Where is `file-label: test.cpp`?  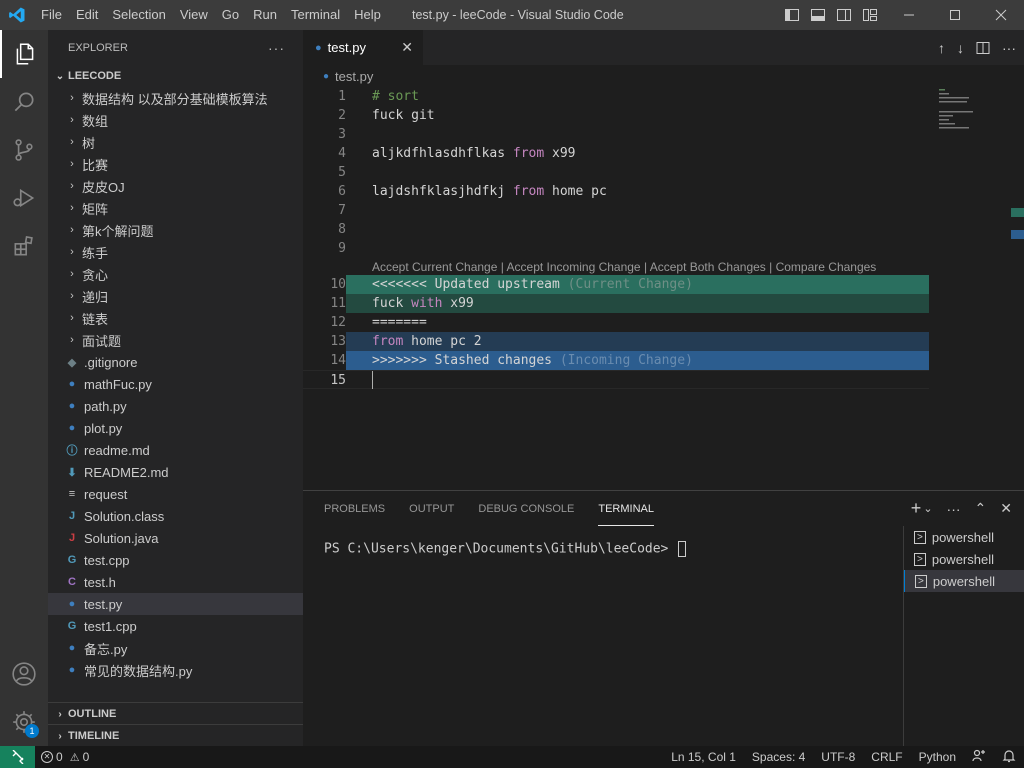
file-label: test.cpp is located at coordinates (107, 560).